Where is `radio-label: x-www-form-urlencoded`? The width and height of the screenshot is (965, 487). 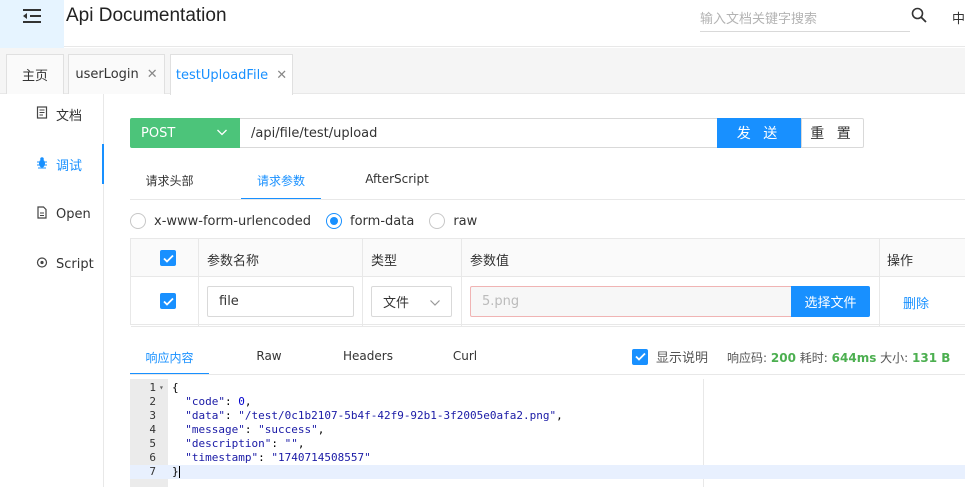
radio-label: x-www-form-urlencoded is located at coordinates (233, 221).